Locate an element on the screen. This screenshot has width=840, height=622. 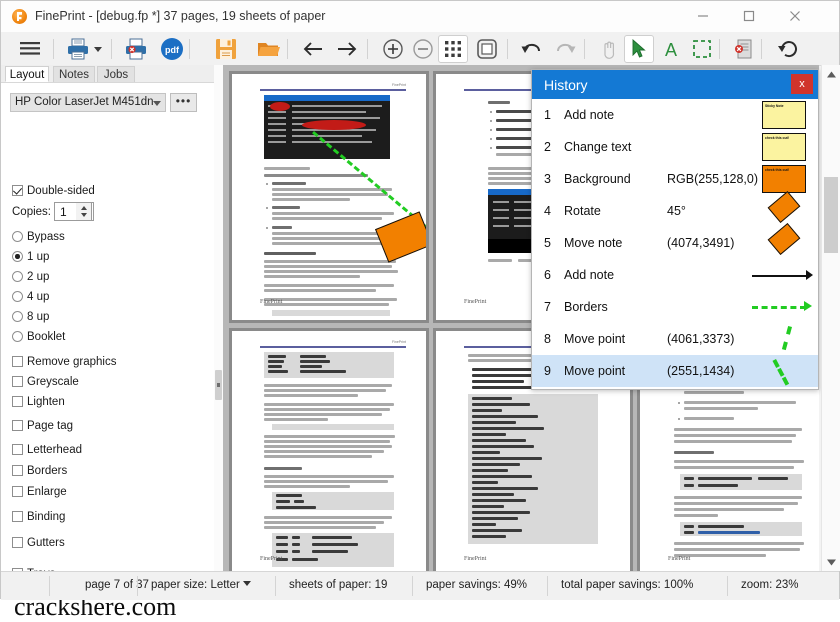
scroll-up-button is located at coordinates (831, 74).